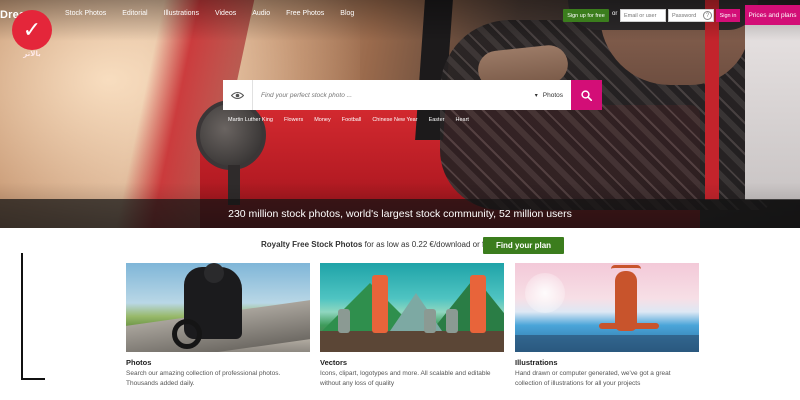  Describe the element at coordinates (214, 273) in the screenshot. I see `helmet` at that location.